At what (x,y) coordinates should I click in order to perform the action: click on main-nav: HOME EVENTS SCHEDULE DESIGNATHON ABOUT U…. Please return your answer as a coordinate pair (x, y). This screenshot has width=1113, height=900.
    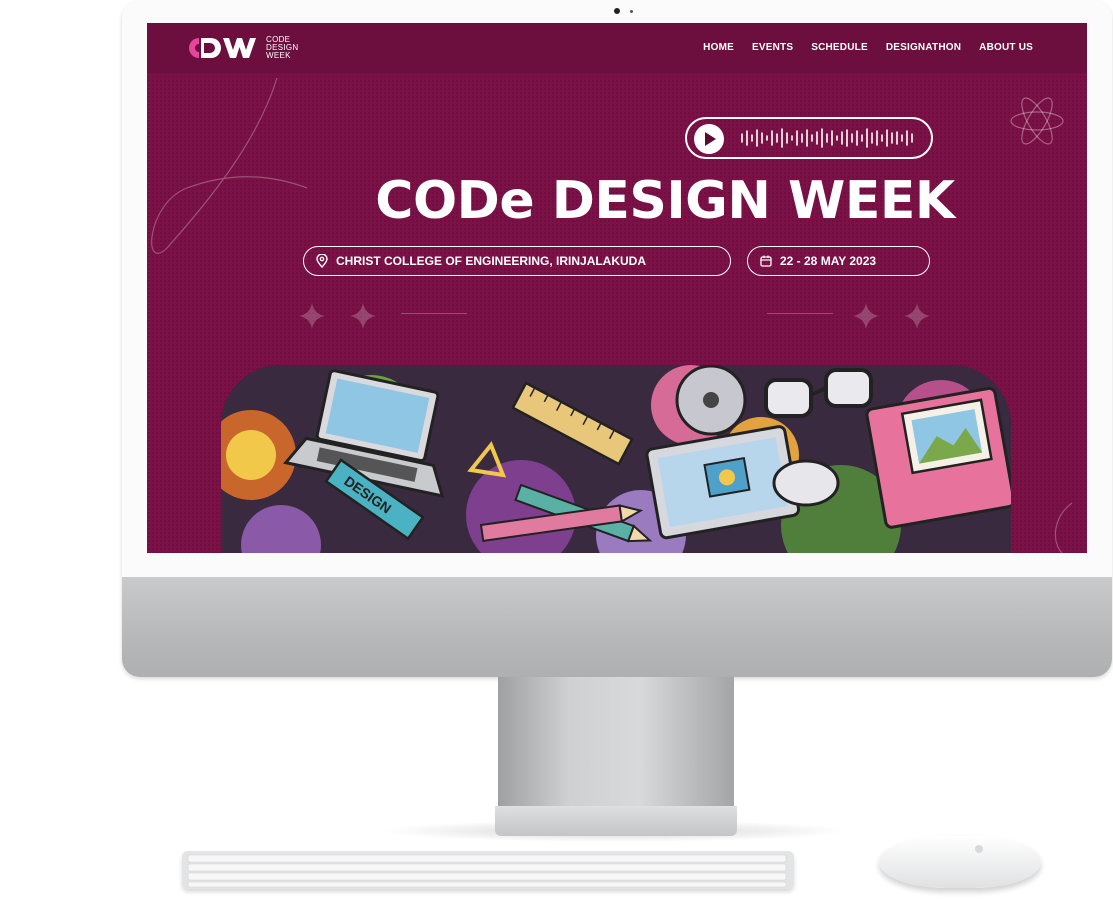
    Looking at the image, I should click on (868, 47).